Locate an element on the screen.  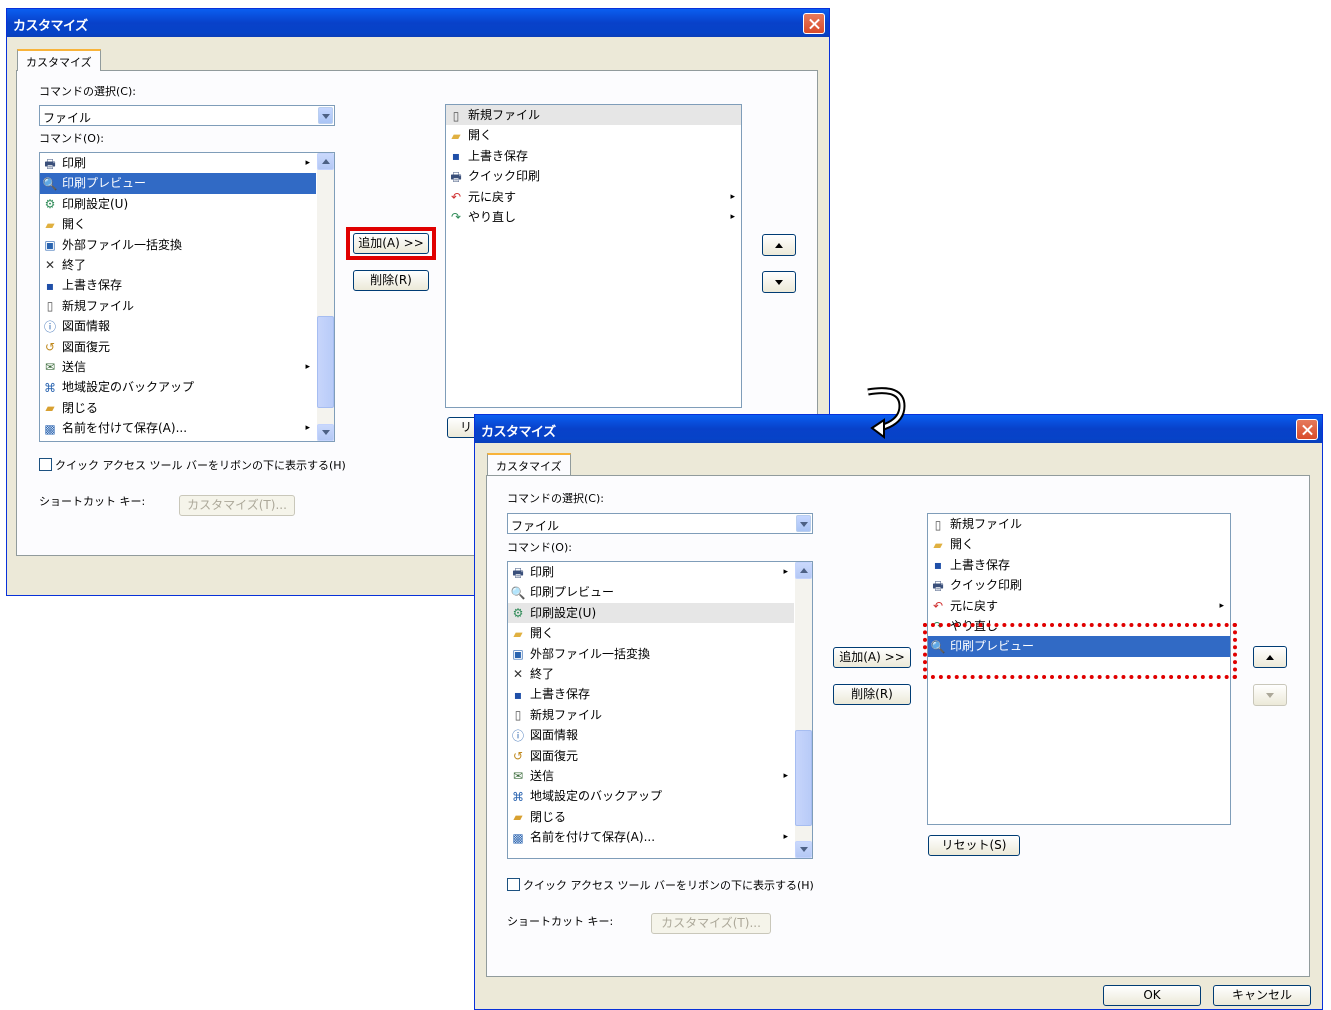
ok-button: OK is located at coordinates (1152, 995).